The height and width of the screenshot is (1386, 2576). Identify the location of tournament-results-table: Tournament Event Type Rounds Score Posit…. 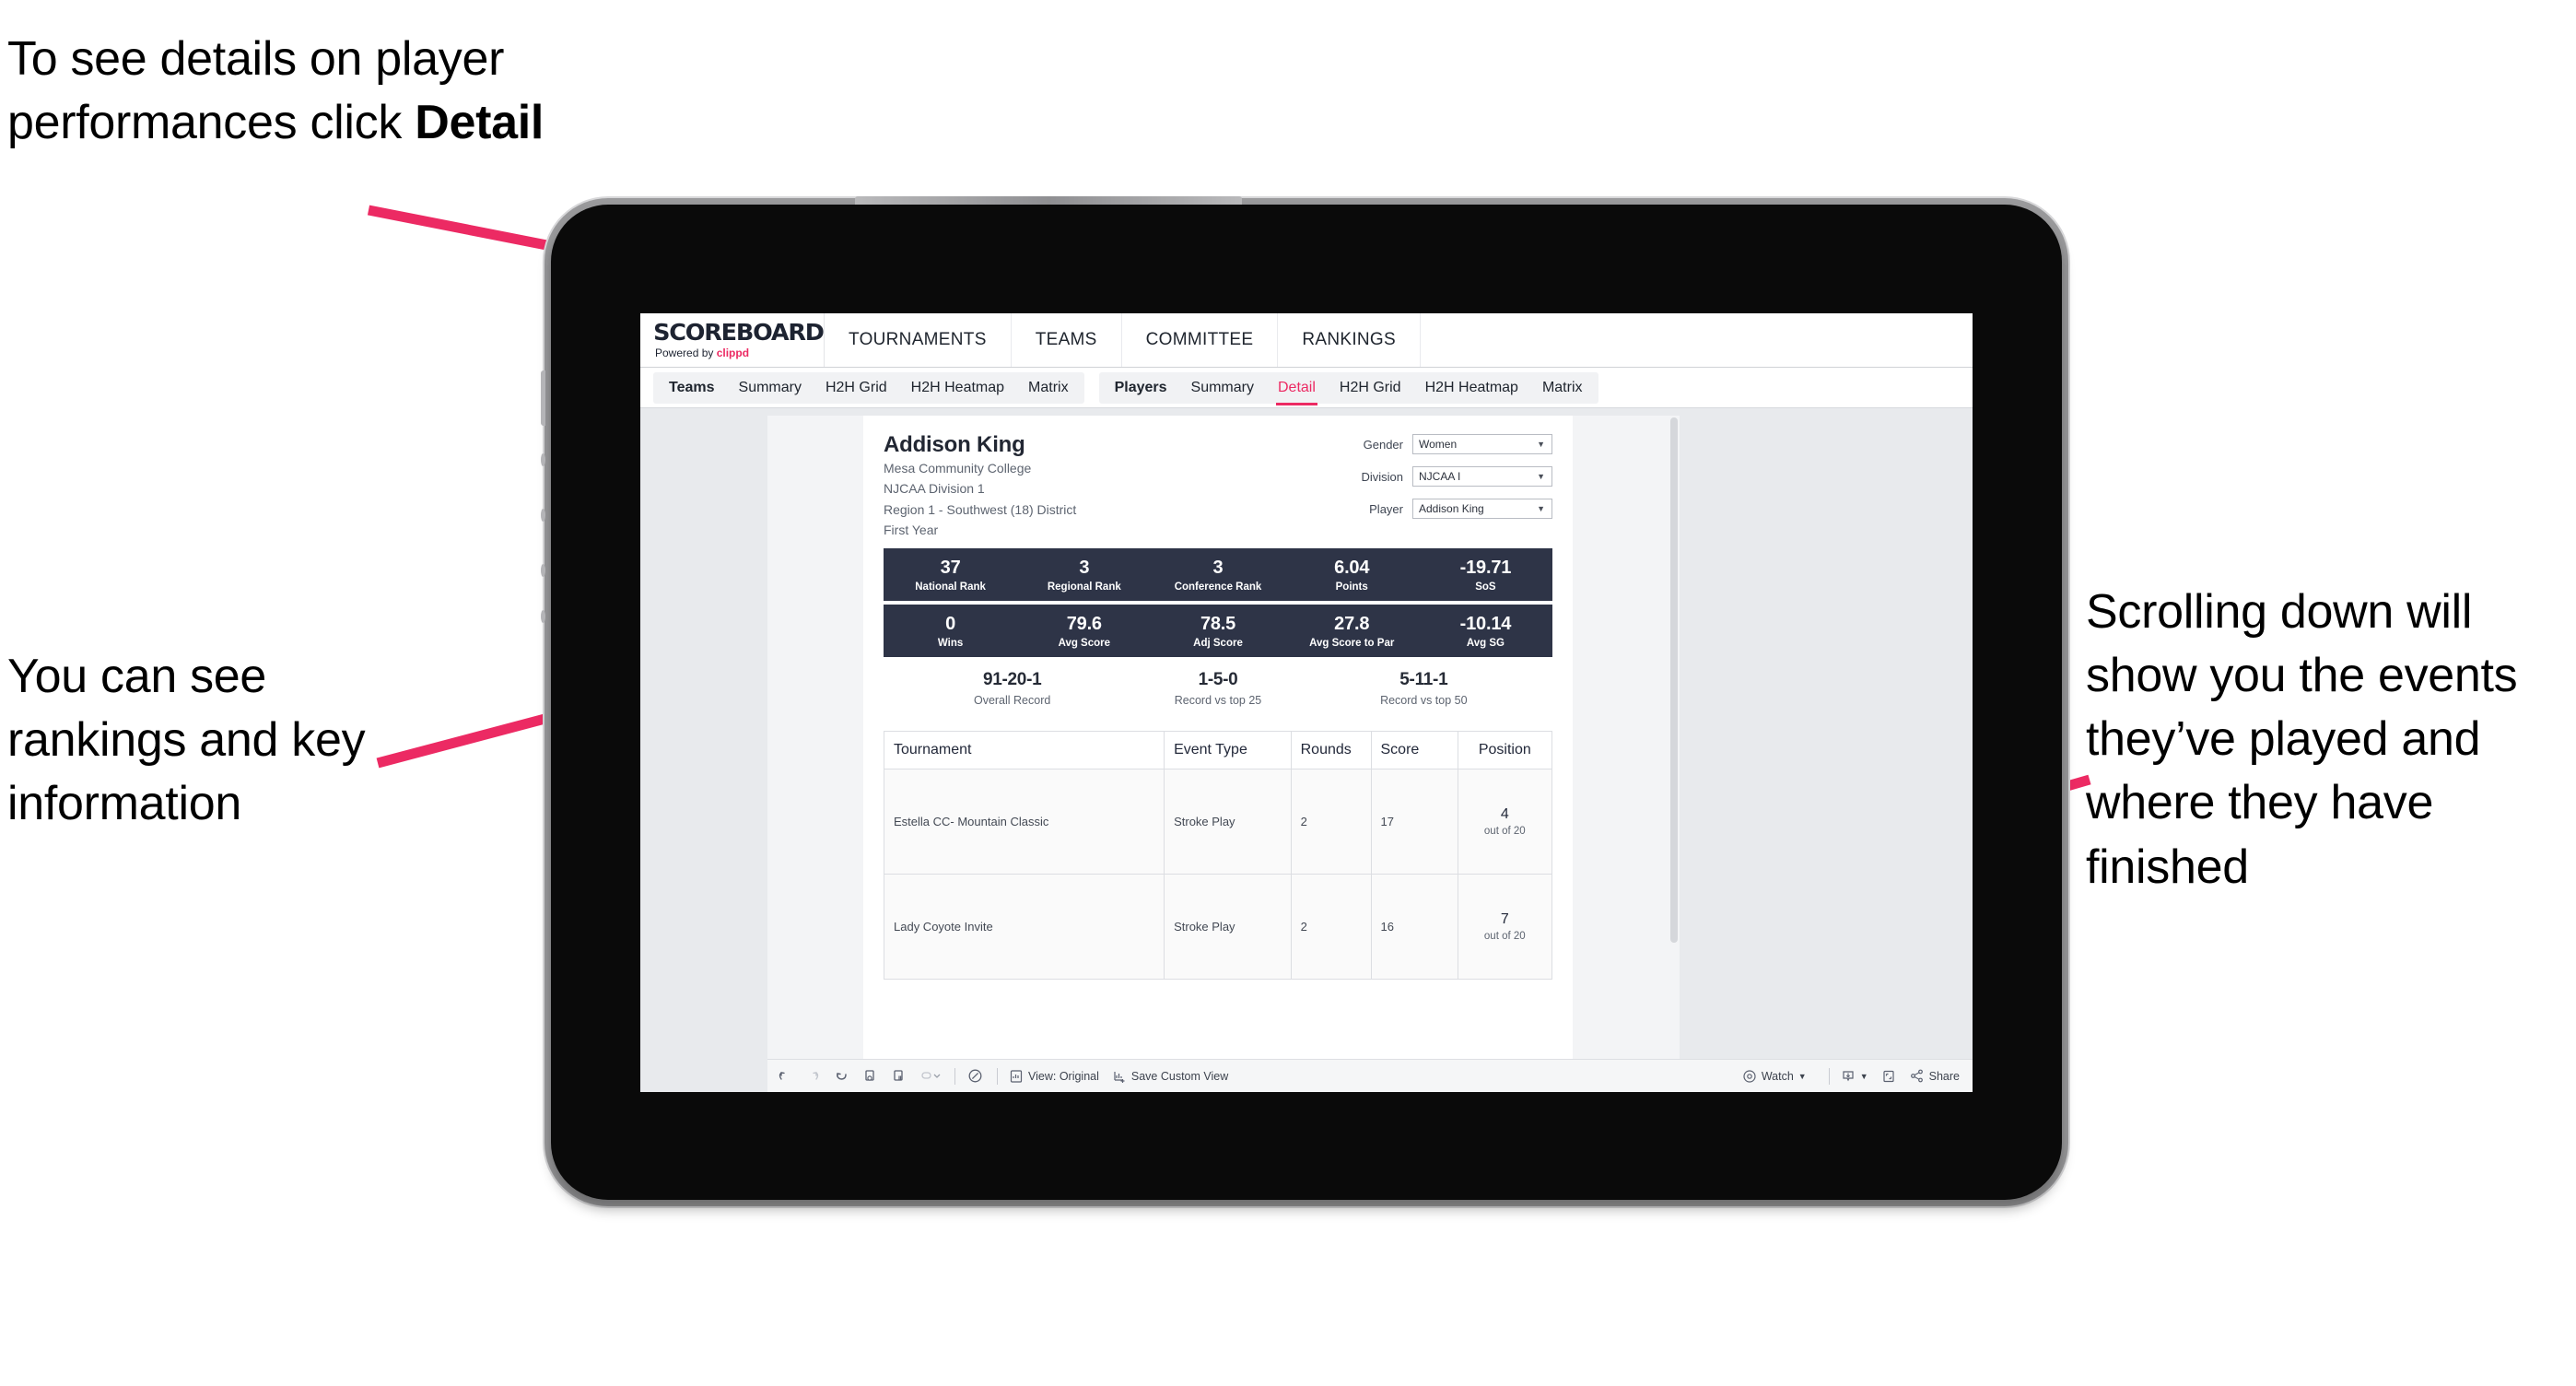
(1218, 856).